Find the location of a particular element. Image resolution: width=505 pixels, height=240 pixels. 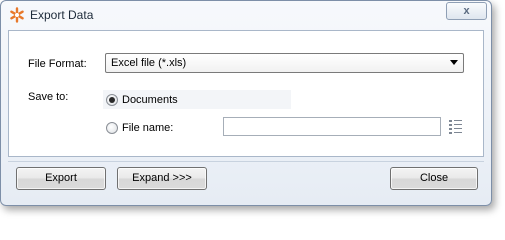

export-button: Export is located at coordinates (61, 178).